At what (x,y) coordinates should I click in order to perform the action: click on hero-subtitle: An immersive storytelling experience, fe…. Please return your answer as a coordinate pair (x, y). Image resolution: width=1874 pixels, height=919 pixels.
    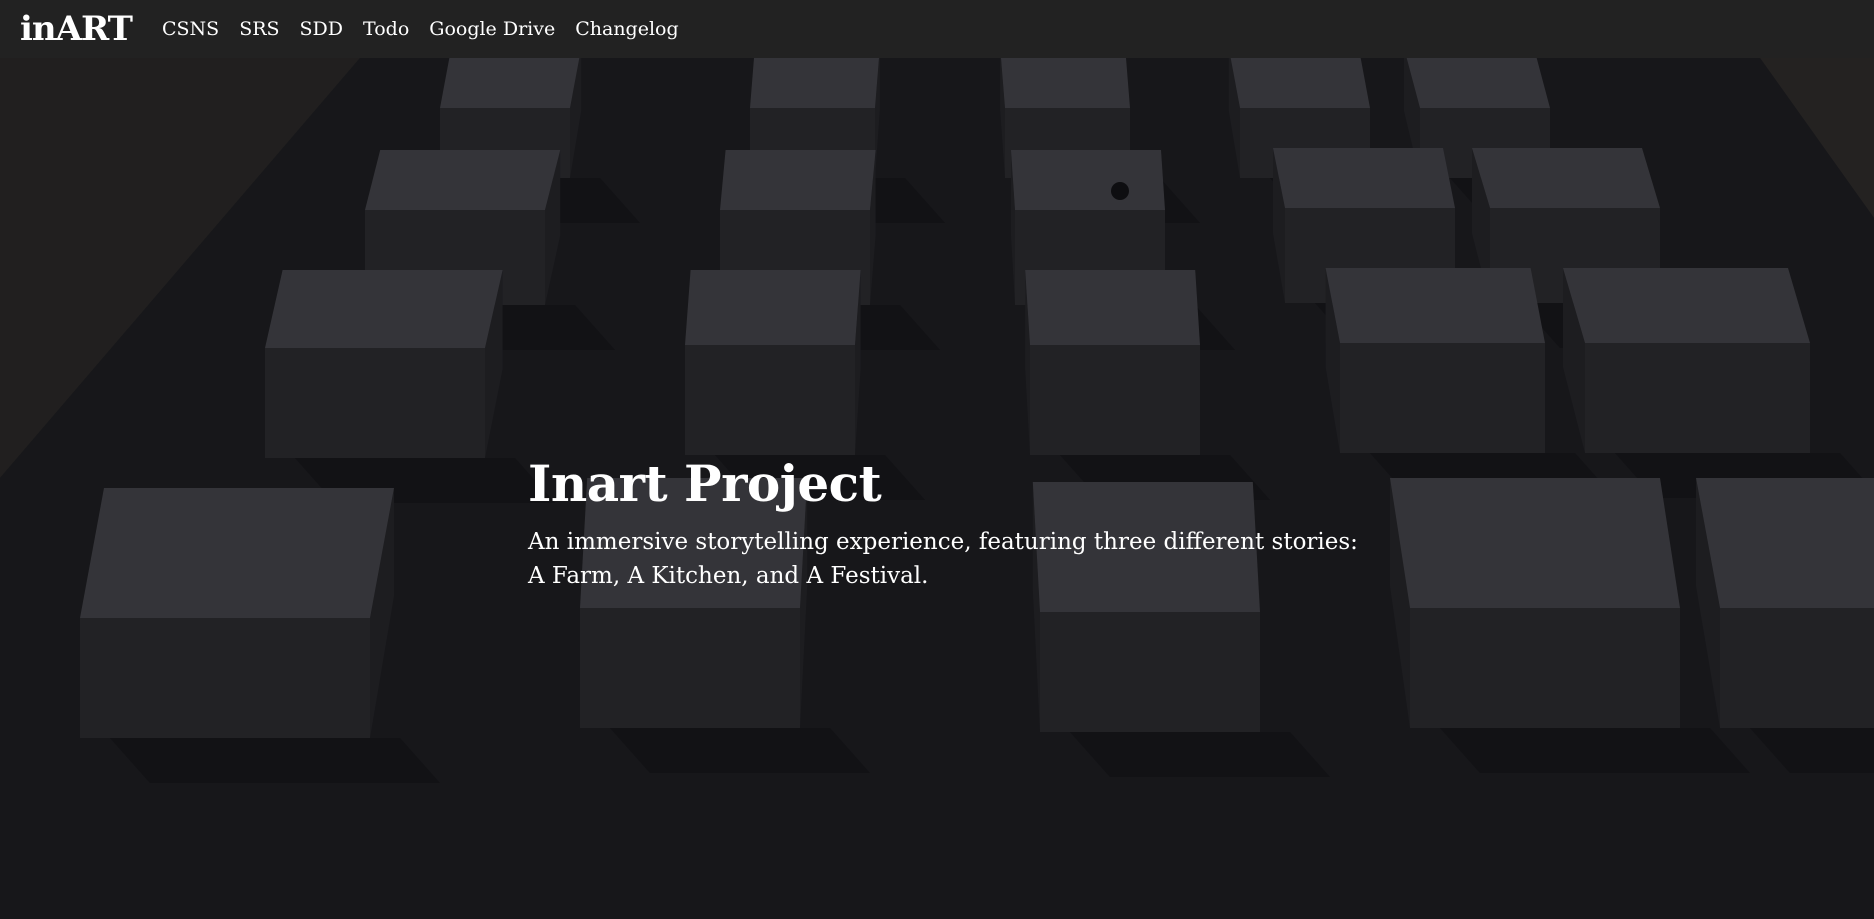
    Looking at the image, I should click on (943, 559).